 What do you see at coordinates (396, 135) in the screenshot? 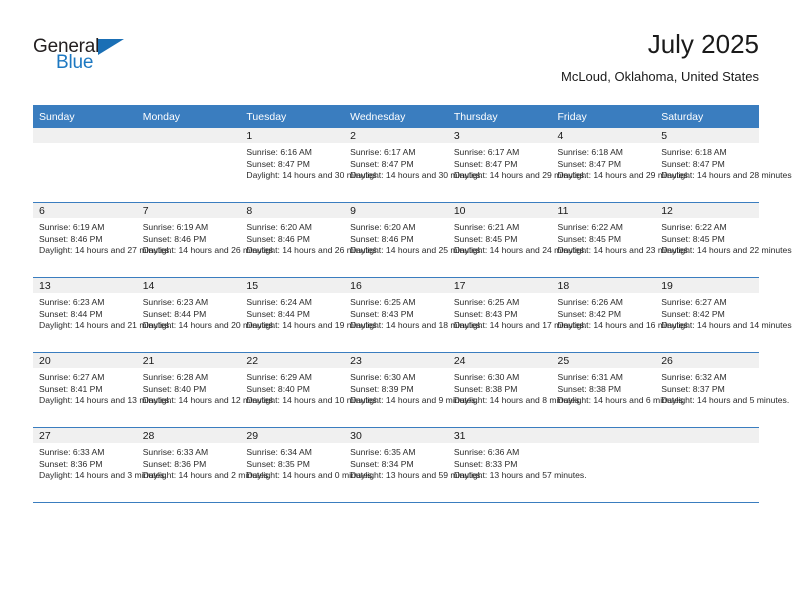
I see `day-number: 2` at bounding box center [396, 135].